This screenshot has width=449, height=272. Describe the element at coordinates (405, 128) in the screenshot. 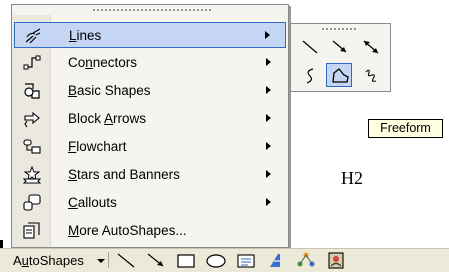

I see `freeform-tooltip: Freeform` at that location.